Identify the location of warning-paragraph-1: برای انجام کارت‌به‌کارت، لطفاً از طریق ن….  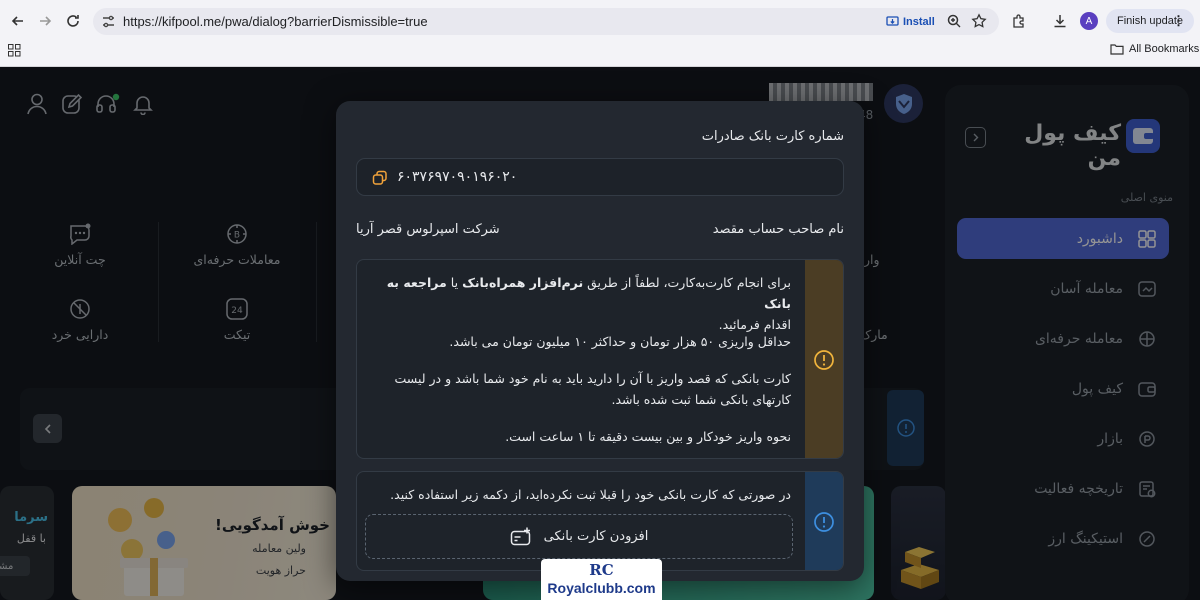
(581, 303).